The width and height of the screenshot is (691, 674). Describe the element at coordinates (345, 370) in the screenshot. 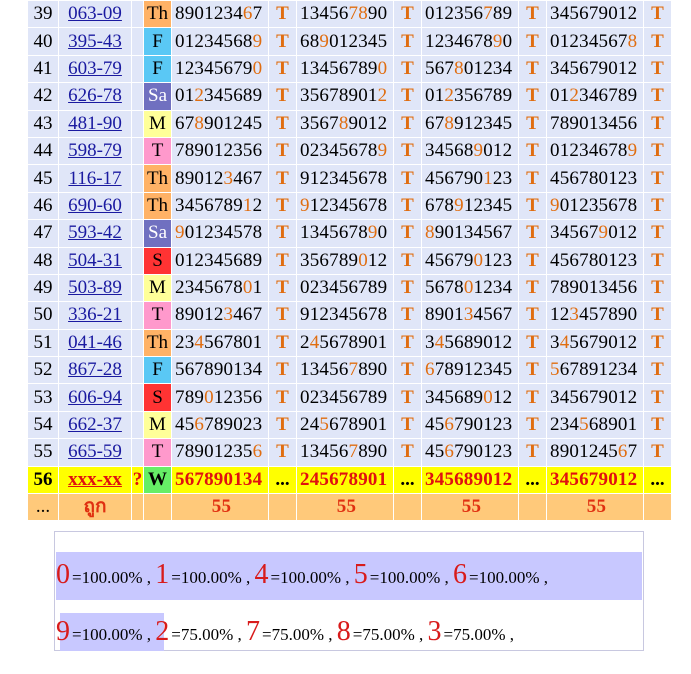

I see `digit-sequence: 134567890` at that location.